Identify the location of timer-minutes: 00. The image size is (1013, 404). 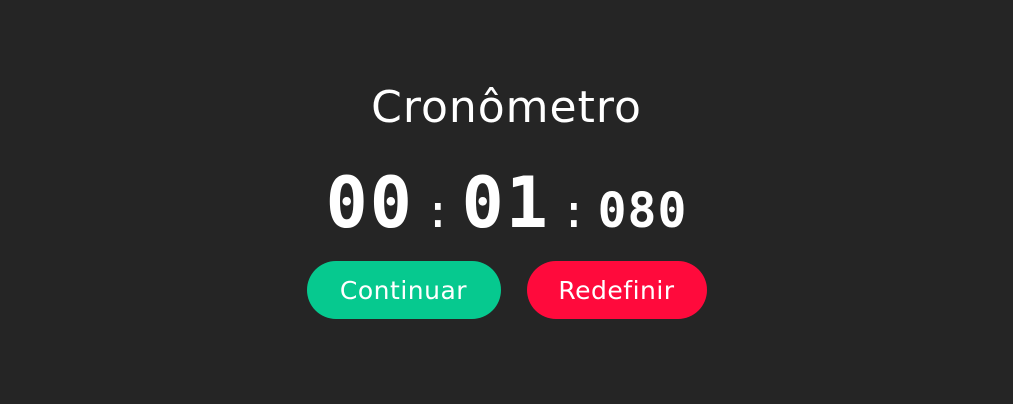
(369, 203).